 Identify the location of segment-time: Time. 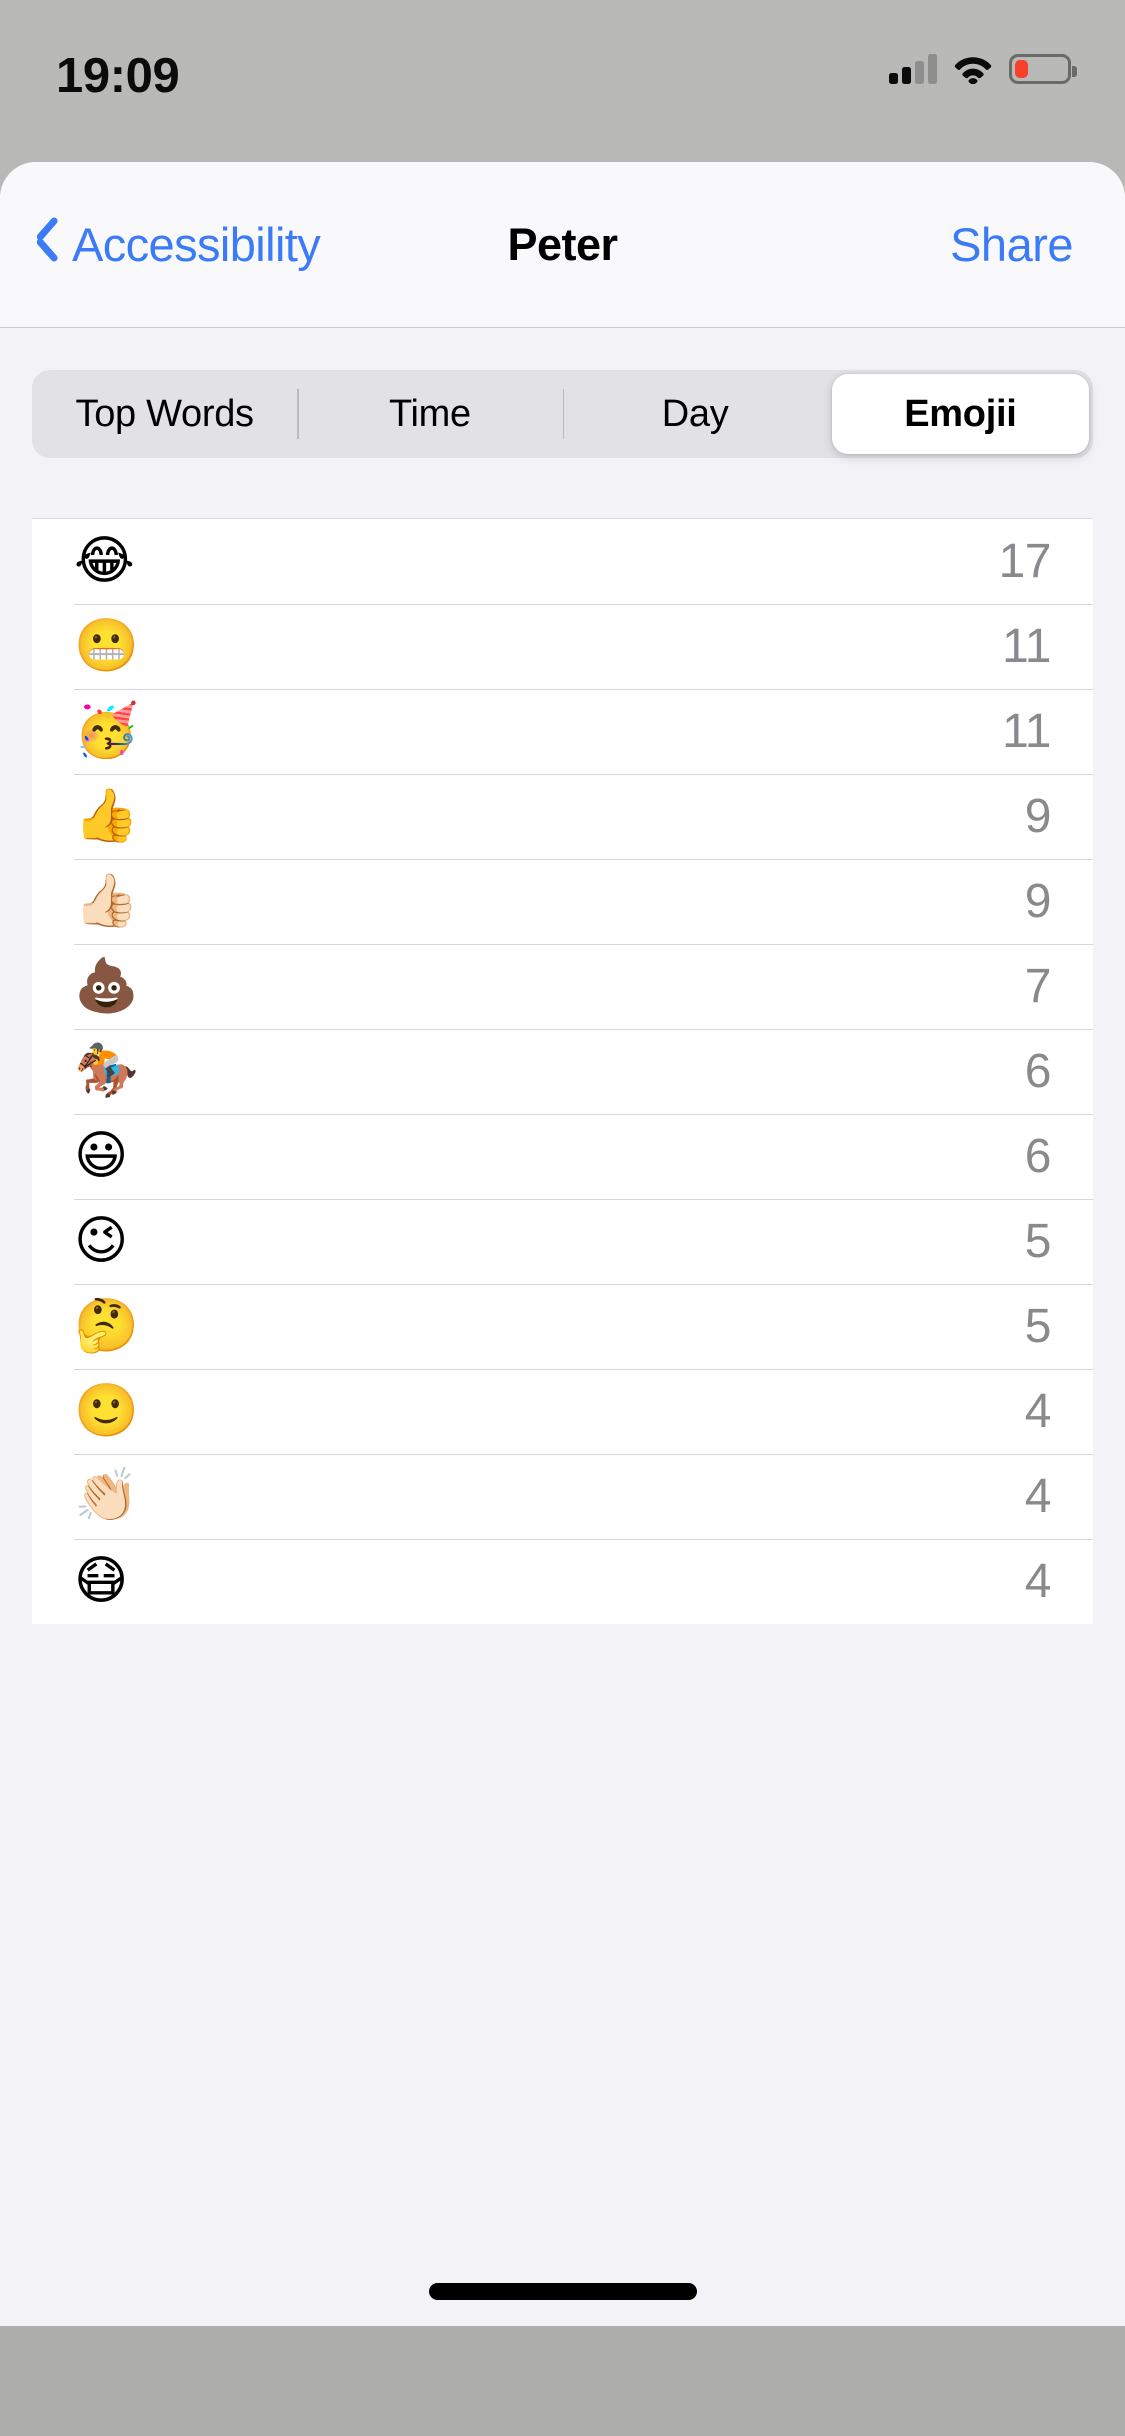
(429, 414).